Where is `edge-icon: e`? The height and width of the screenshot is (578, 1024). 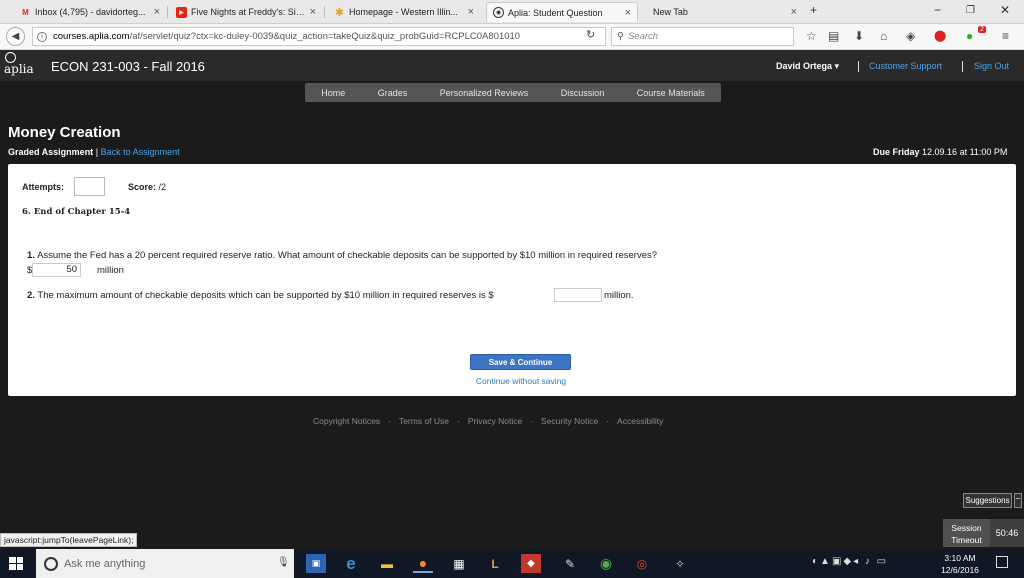
edge-icon: e is located at coordinates (351, 563).